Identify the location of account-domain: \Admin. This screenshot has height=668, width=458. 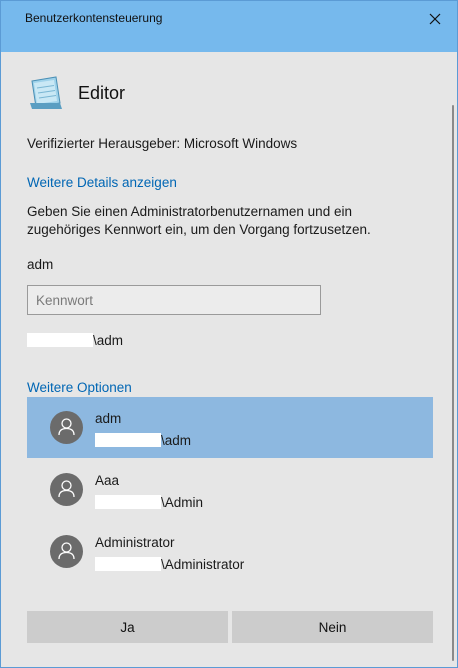
(149, 502).